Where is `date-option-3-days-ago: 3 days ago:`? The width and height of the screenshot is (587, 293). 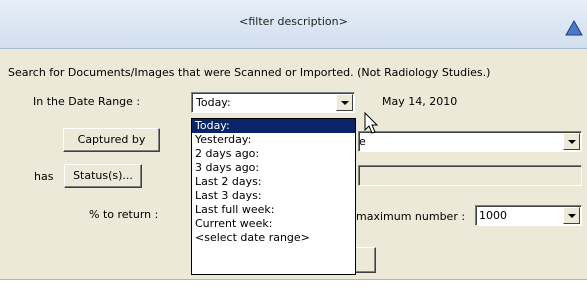 date-option-3-days-ago: 3 days ago: is located at coordinates (273, 168).